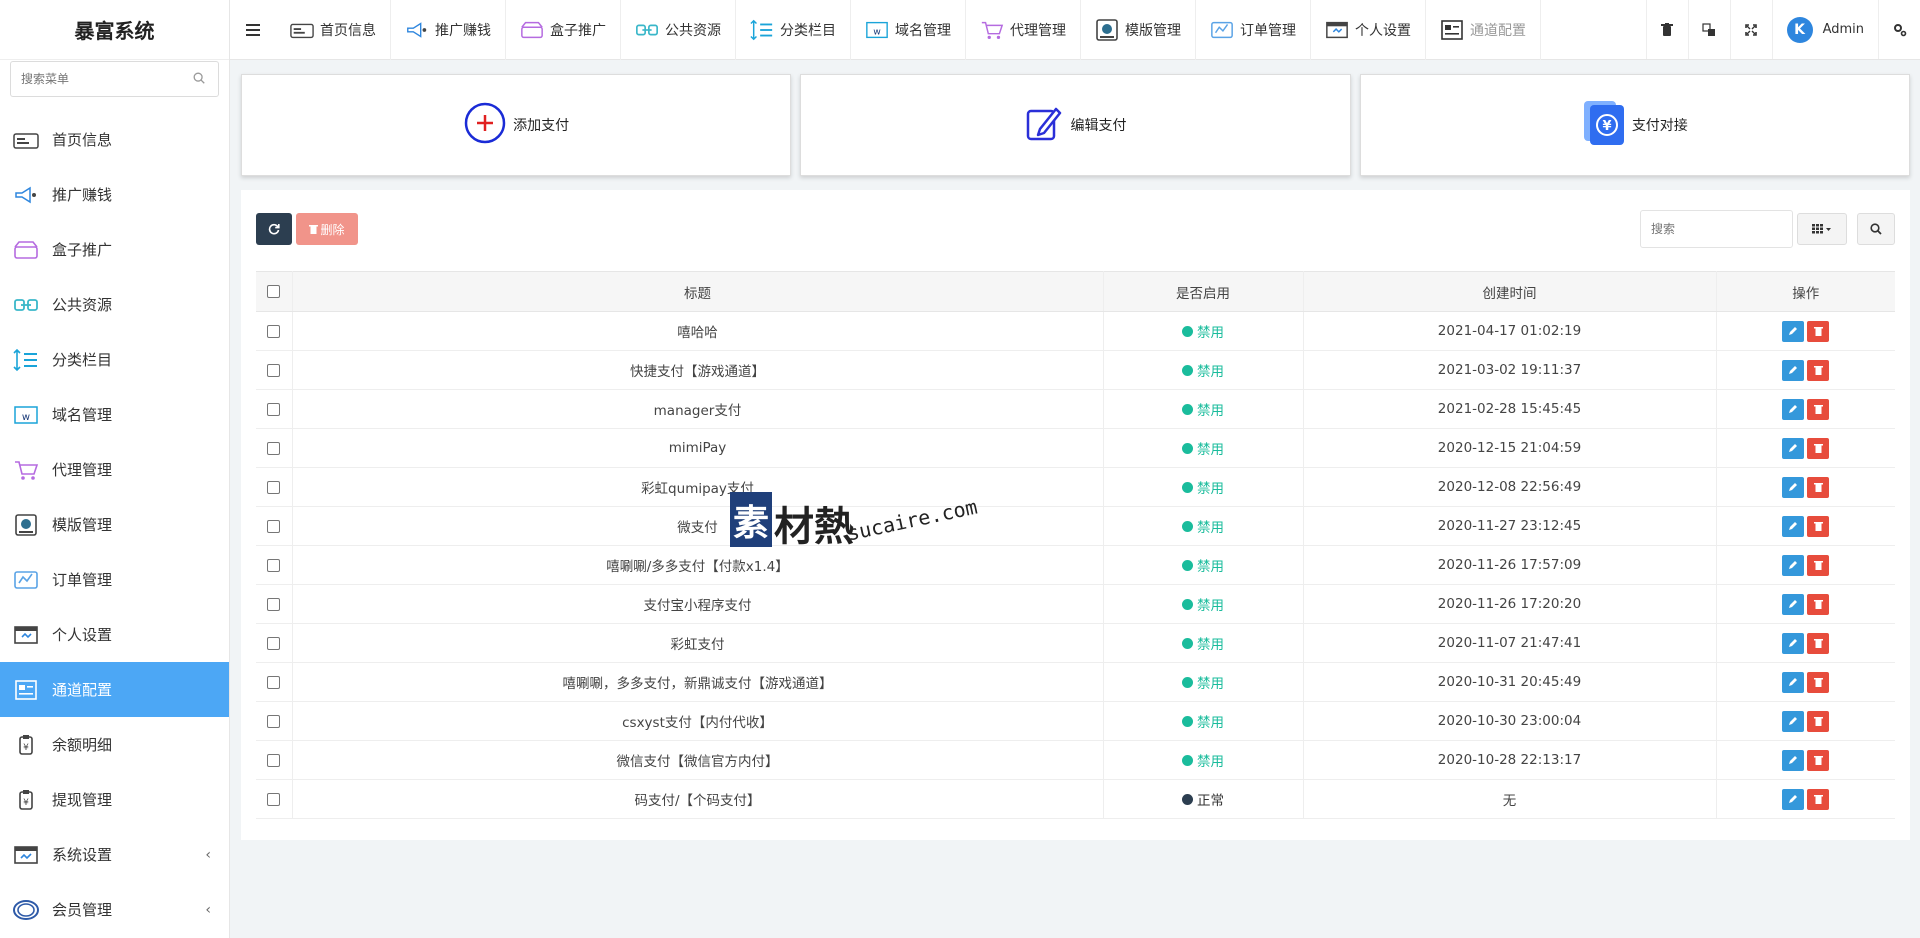 The width and height of the screenshot is (1920, 938). I want to click on translate-icon, so click(1708, 29).